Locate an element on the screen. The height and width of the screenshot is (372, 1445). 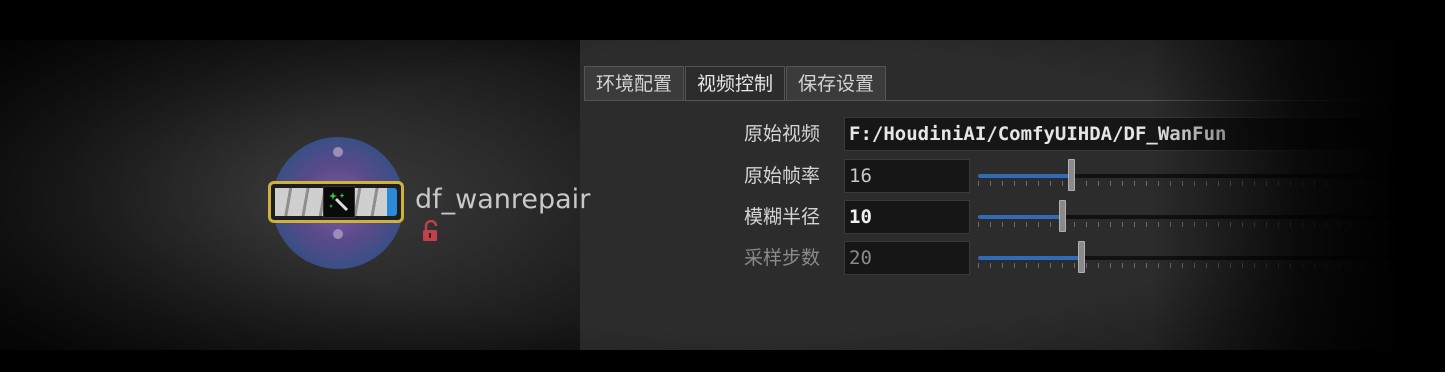
param-row-sample-steps: 采样步数 20 is located at coordinates (1012, 258).